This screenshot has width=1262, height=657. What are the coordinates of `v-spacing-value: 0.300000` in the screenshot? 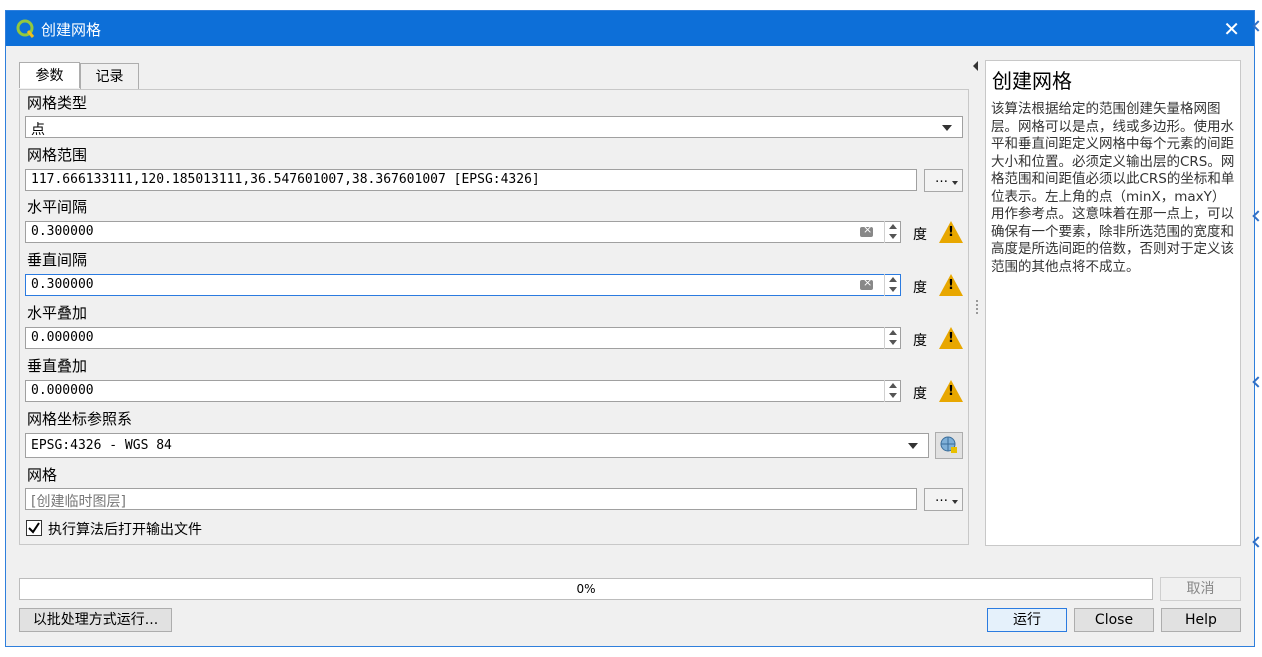 It's located at (62, 284).